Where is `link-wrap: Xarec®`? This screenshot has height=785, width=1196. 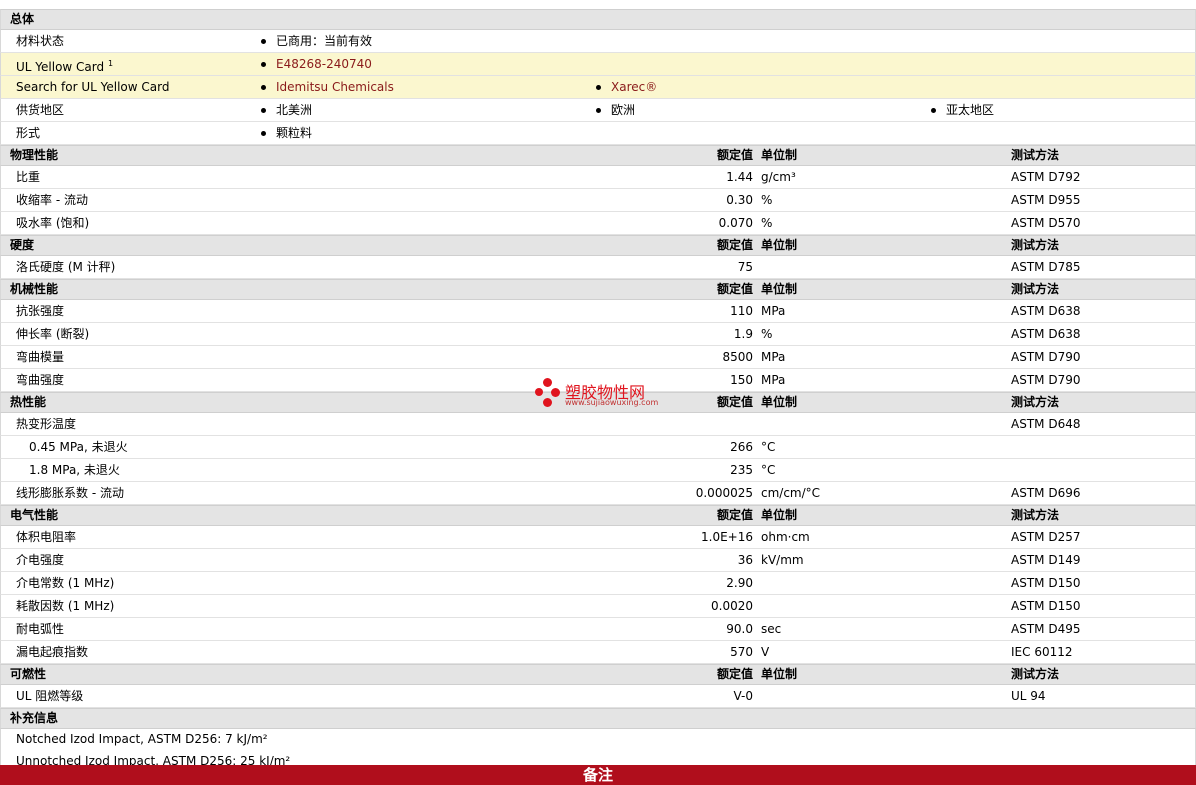 link-wrap: Xarec® is located at coordinates (626, 87).